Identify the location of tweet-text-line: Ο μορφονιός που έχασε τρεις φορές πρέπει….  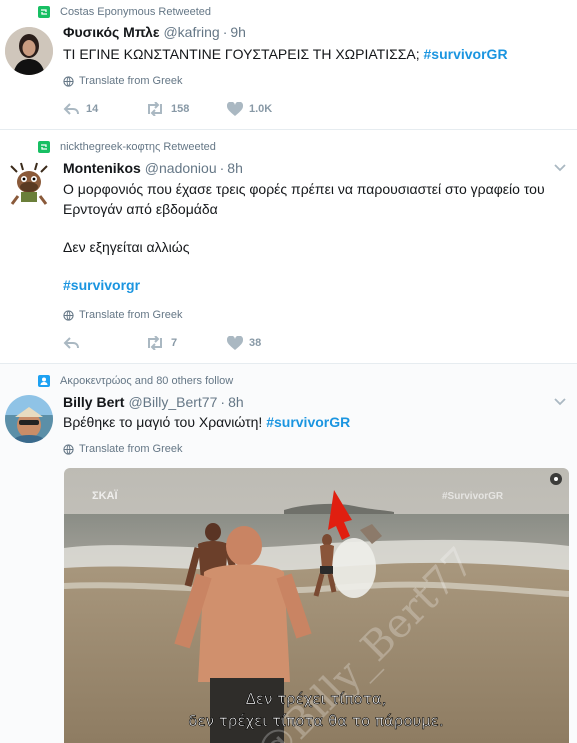
(304, 189).